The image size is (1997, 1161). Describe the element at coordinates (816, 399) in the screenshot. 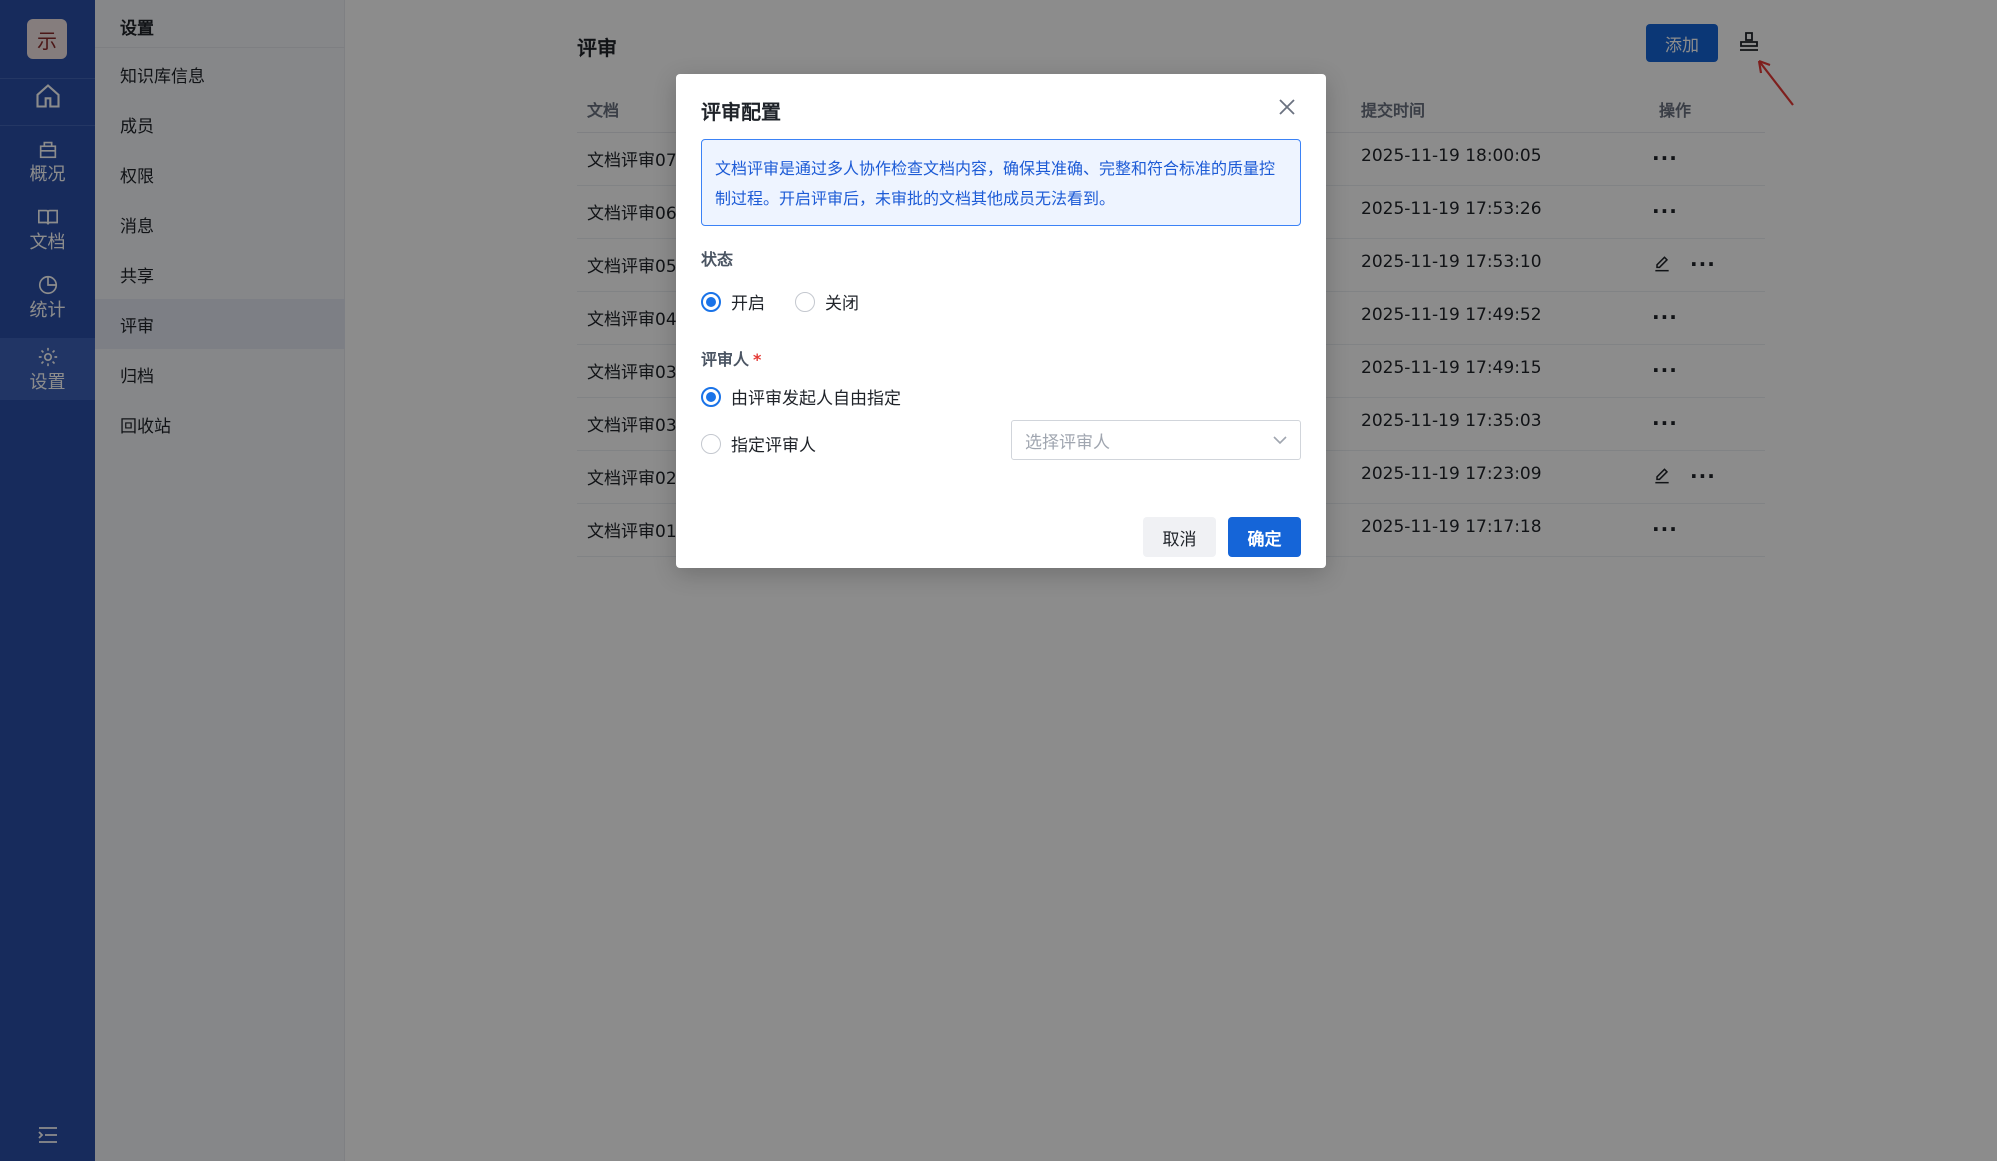

I see `radio-label: 由评审发起人自由指定` at that location.